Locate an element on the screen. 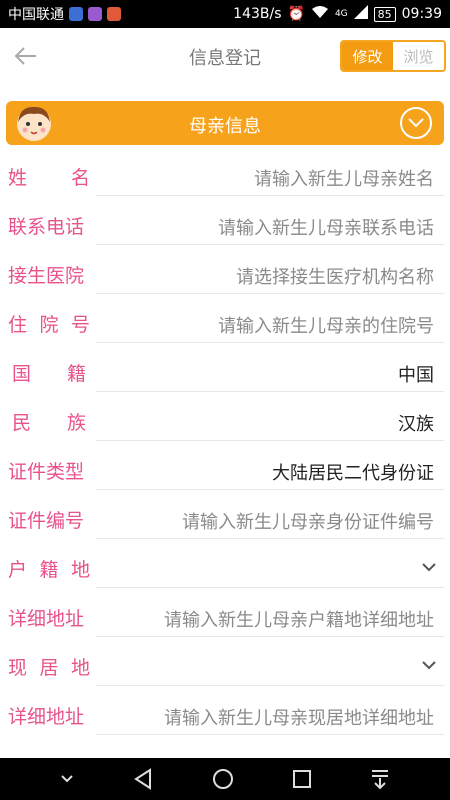  network-type: 4G is located at coordinates (341, 14).